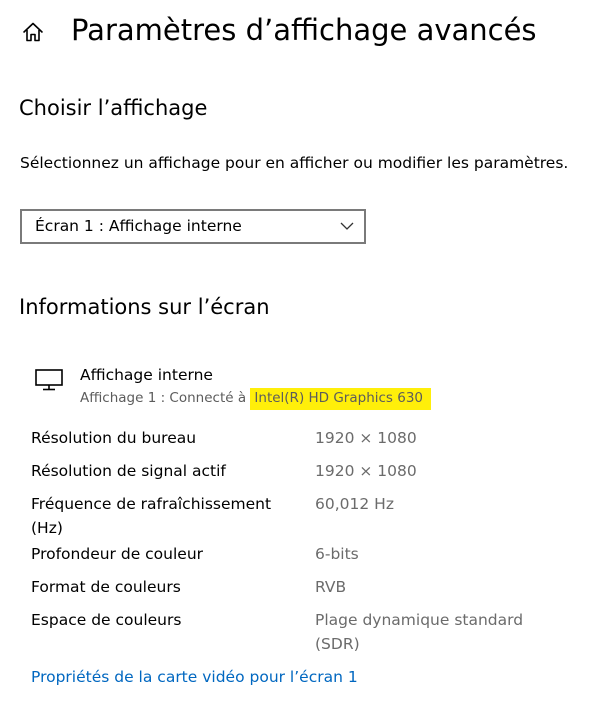  Describe the element at coordinates (304, 30) in the screenshot. I see `page-title: Paramètres d’affichage avancés` at that location.